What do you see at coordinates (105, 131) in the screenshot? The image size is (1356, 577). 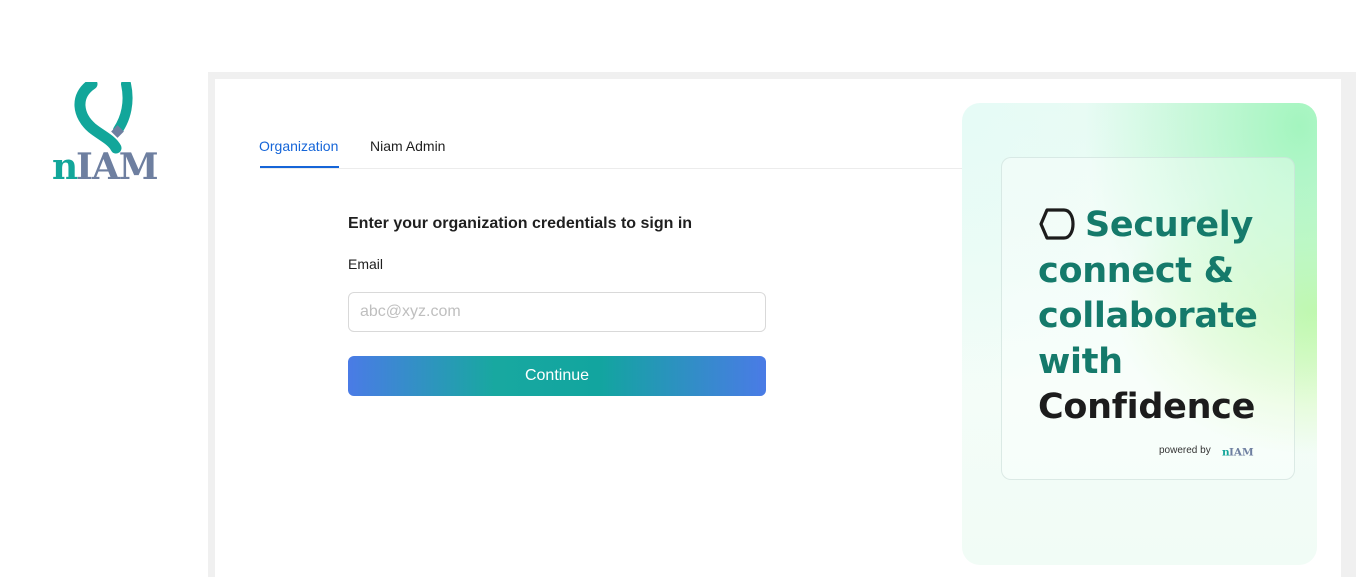 I see `niam-logo: n IAM` at bounding box center [105, 131].